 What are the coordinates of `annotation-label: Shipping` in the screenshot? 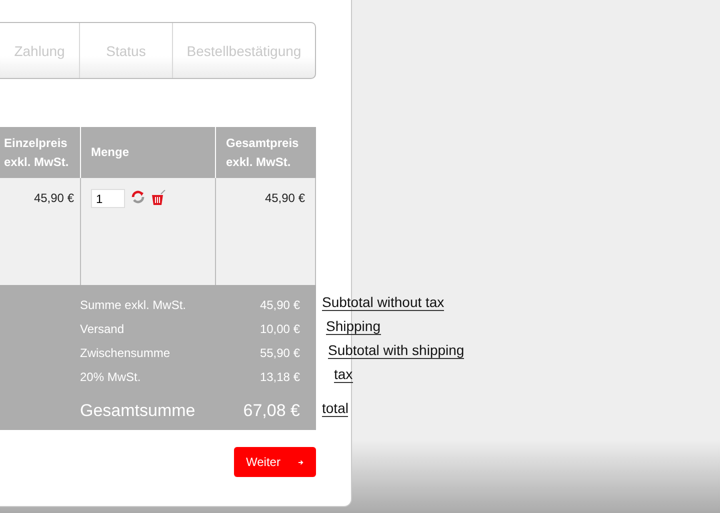 It's located at (353, 326).